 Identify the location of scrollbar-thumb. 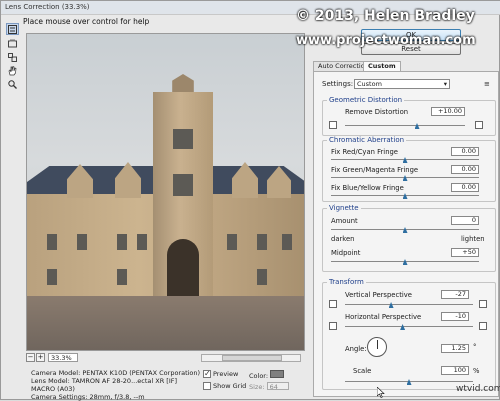
(252, 358).